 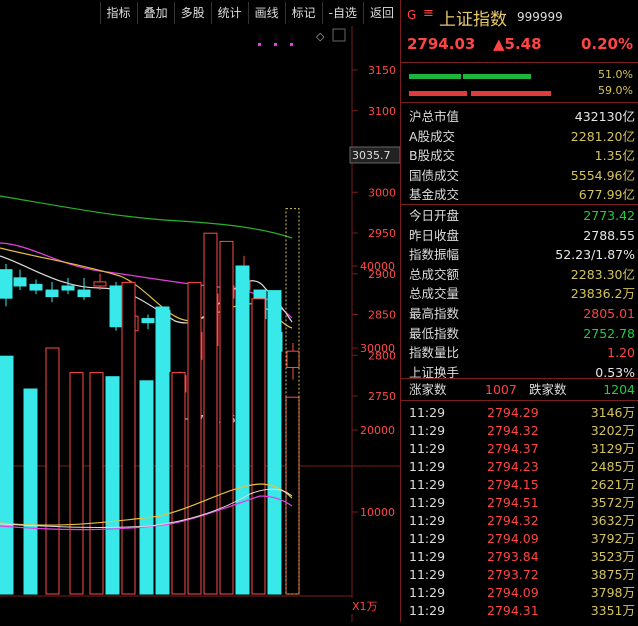 What do you see at coordinates (432, 136) in the screenshot?
I see `stat-label: A股成交` at bounding box center [432, 136].